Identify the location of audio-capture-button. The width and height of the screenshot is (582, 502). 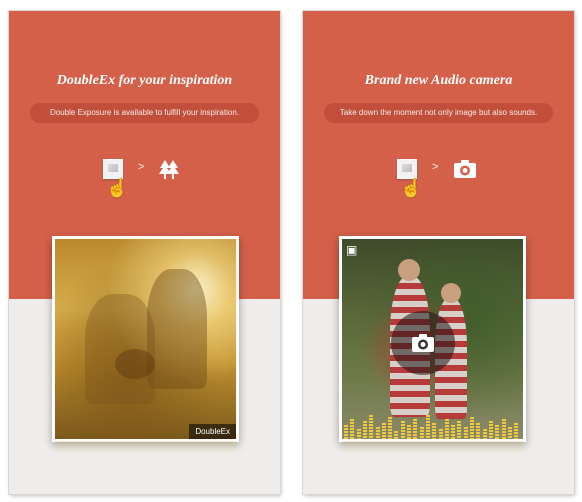
(423, 343).